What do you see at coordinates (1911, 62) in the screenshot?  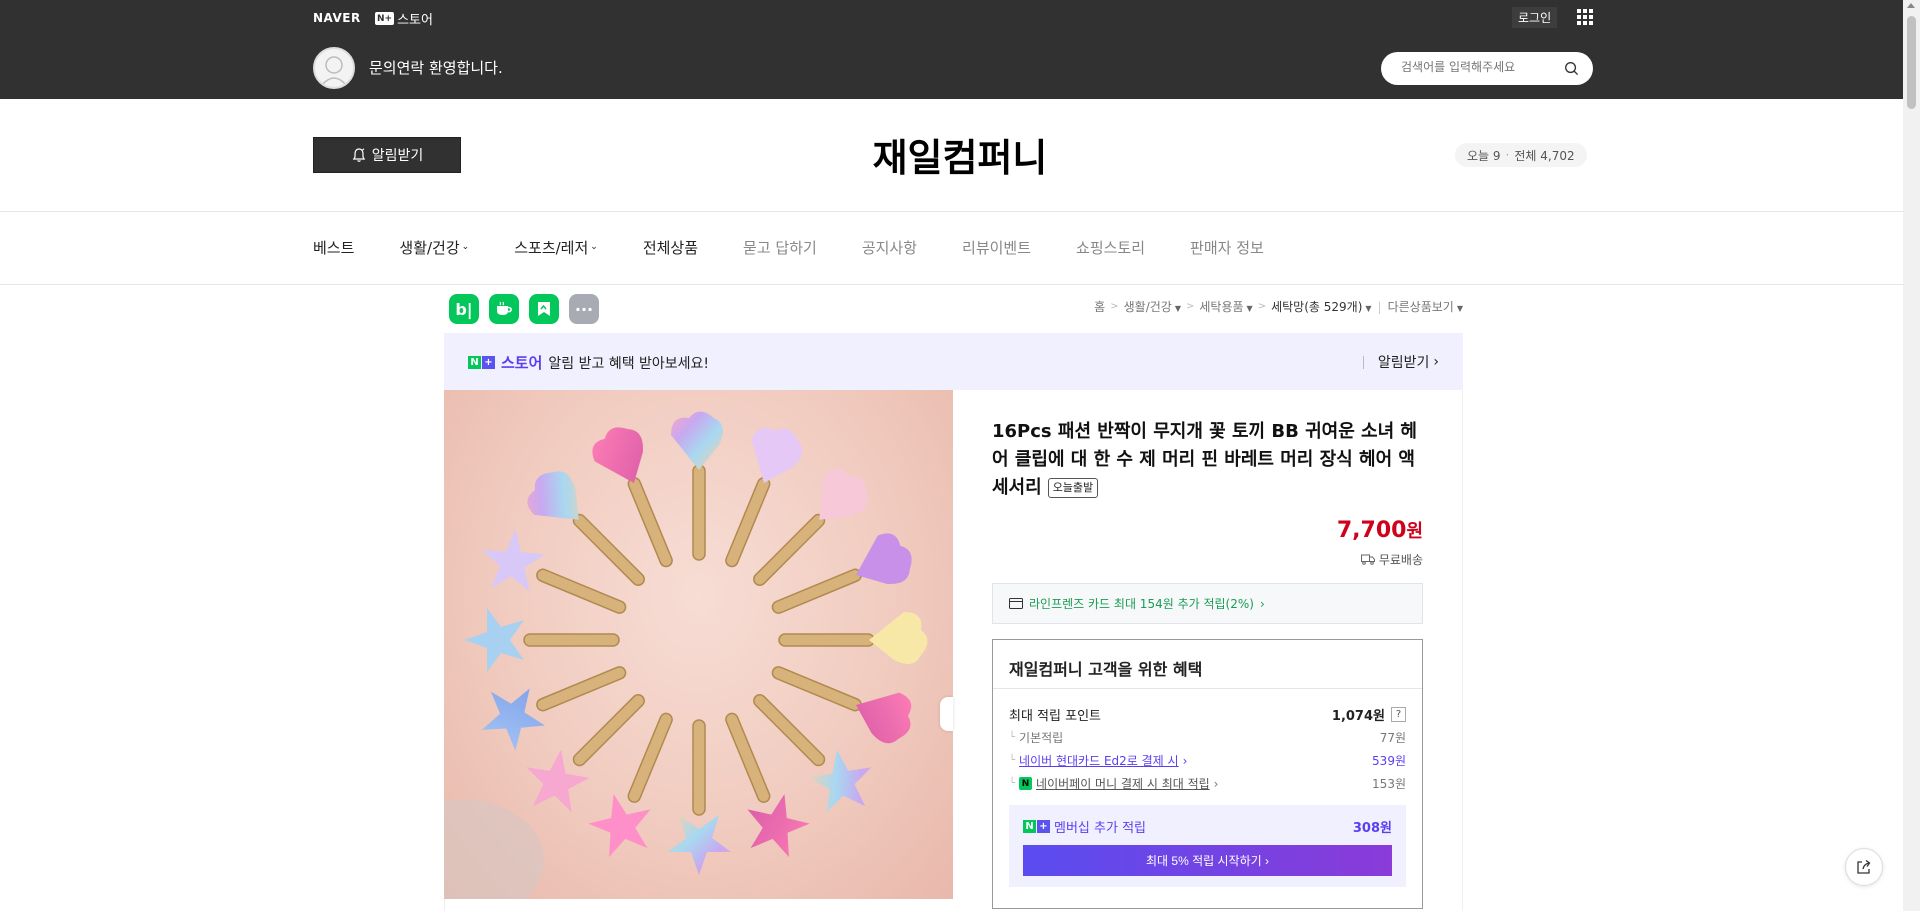 I see `scroll-thumb` at bounding box center [1911, 62].